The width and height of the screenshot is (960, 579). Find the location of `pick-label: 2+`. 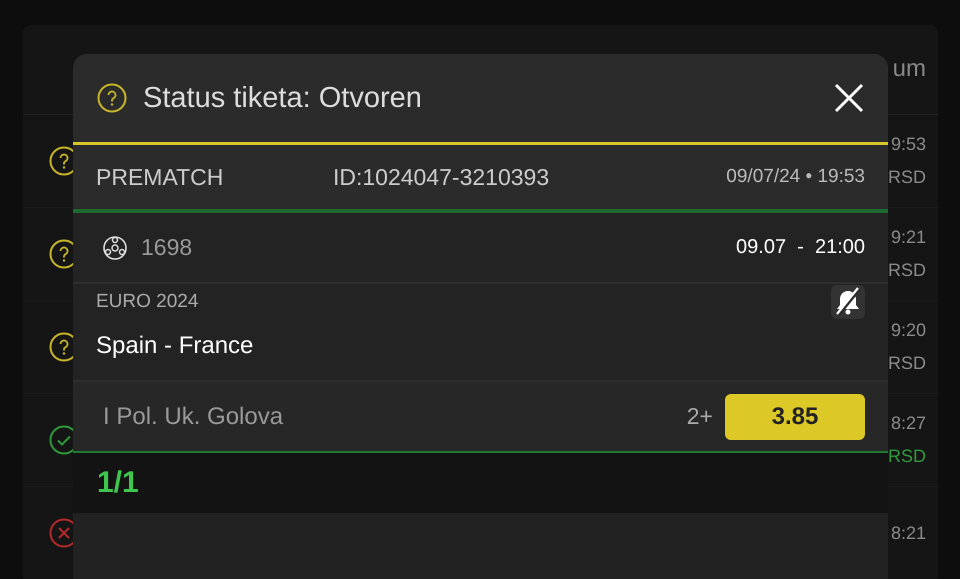

pick-label: 2+ is located at coordinates (699, 416).